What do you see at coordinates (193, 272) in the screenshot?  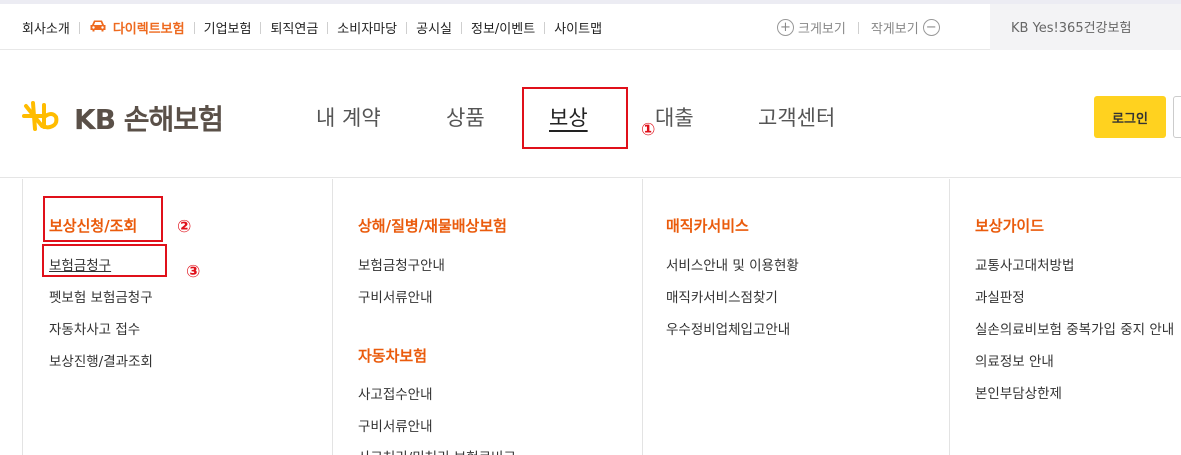 I see `annotation-number-3: ③` at bounding box center [193, 272].